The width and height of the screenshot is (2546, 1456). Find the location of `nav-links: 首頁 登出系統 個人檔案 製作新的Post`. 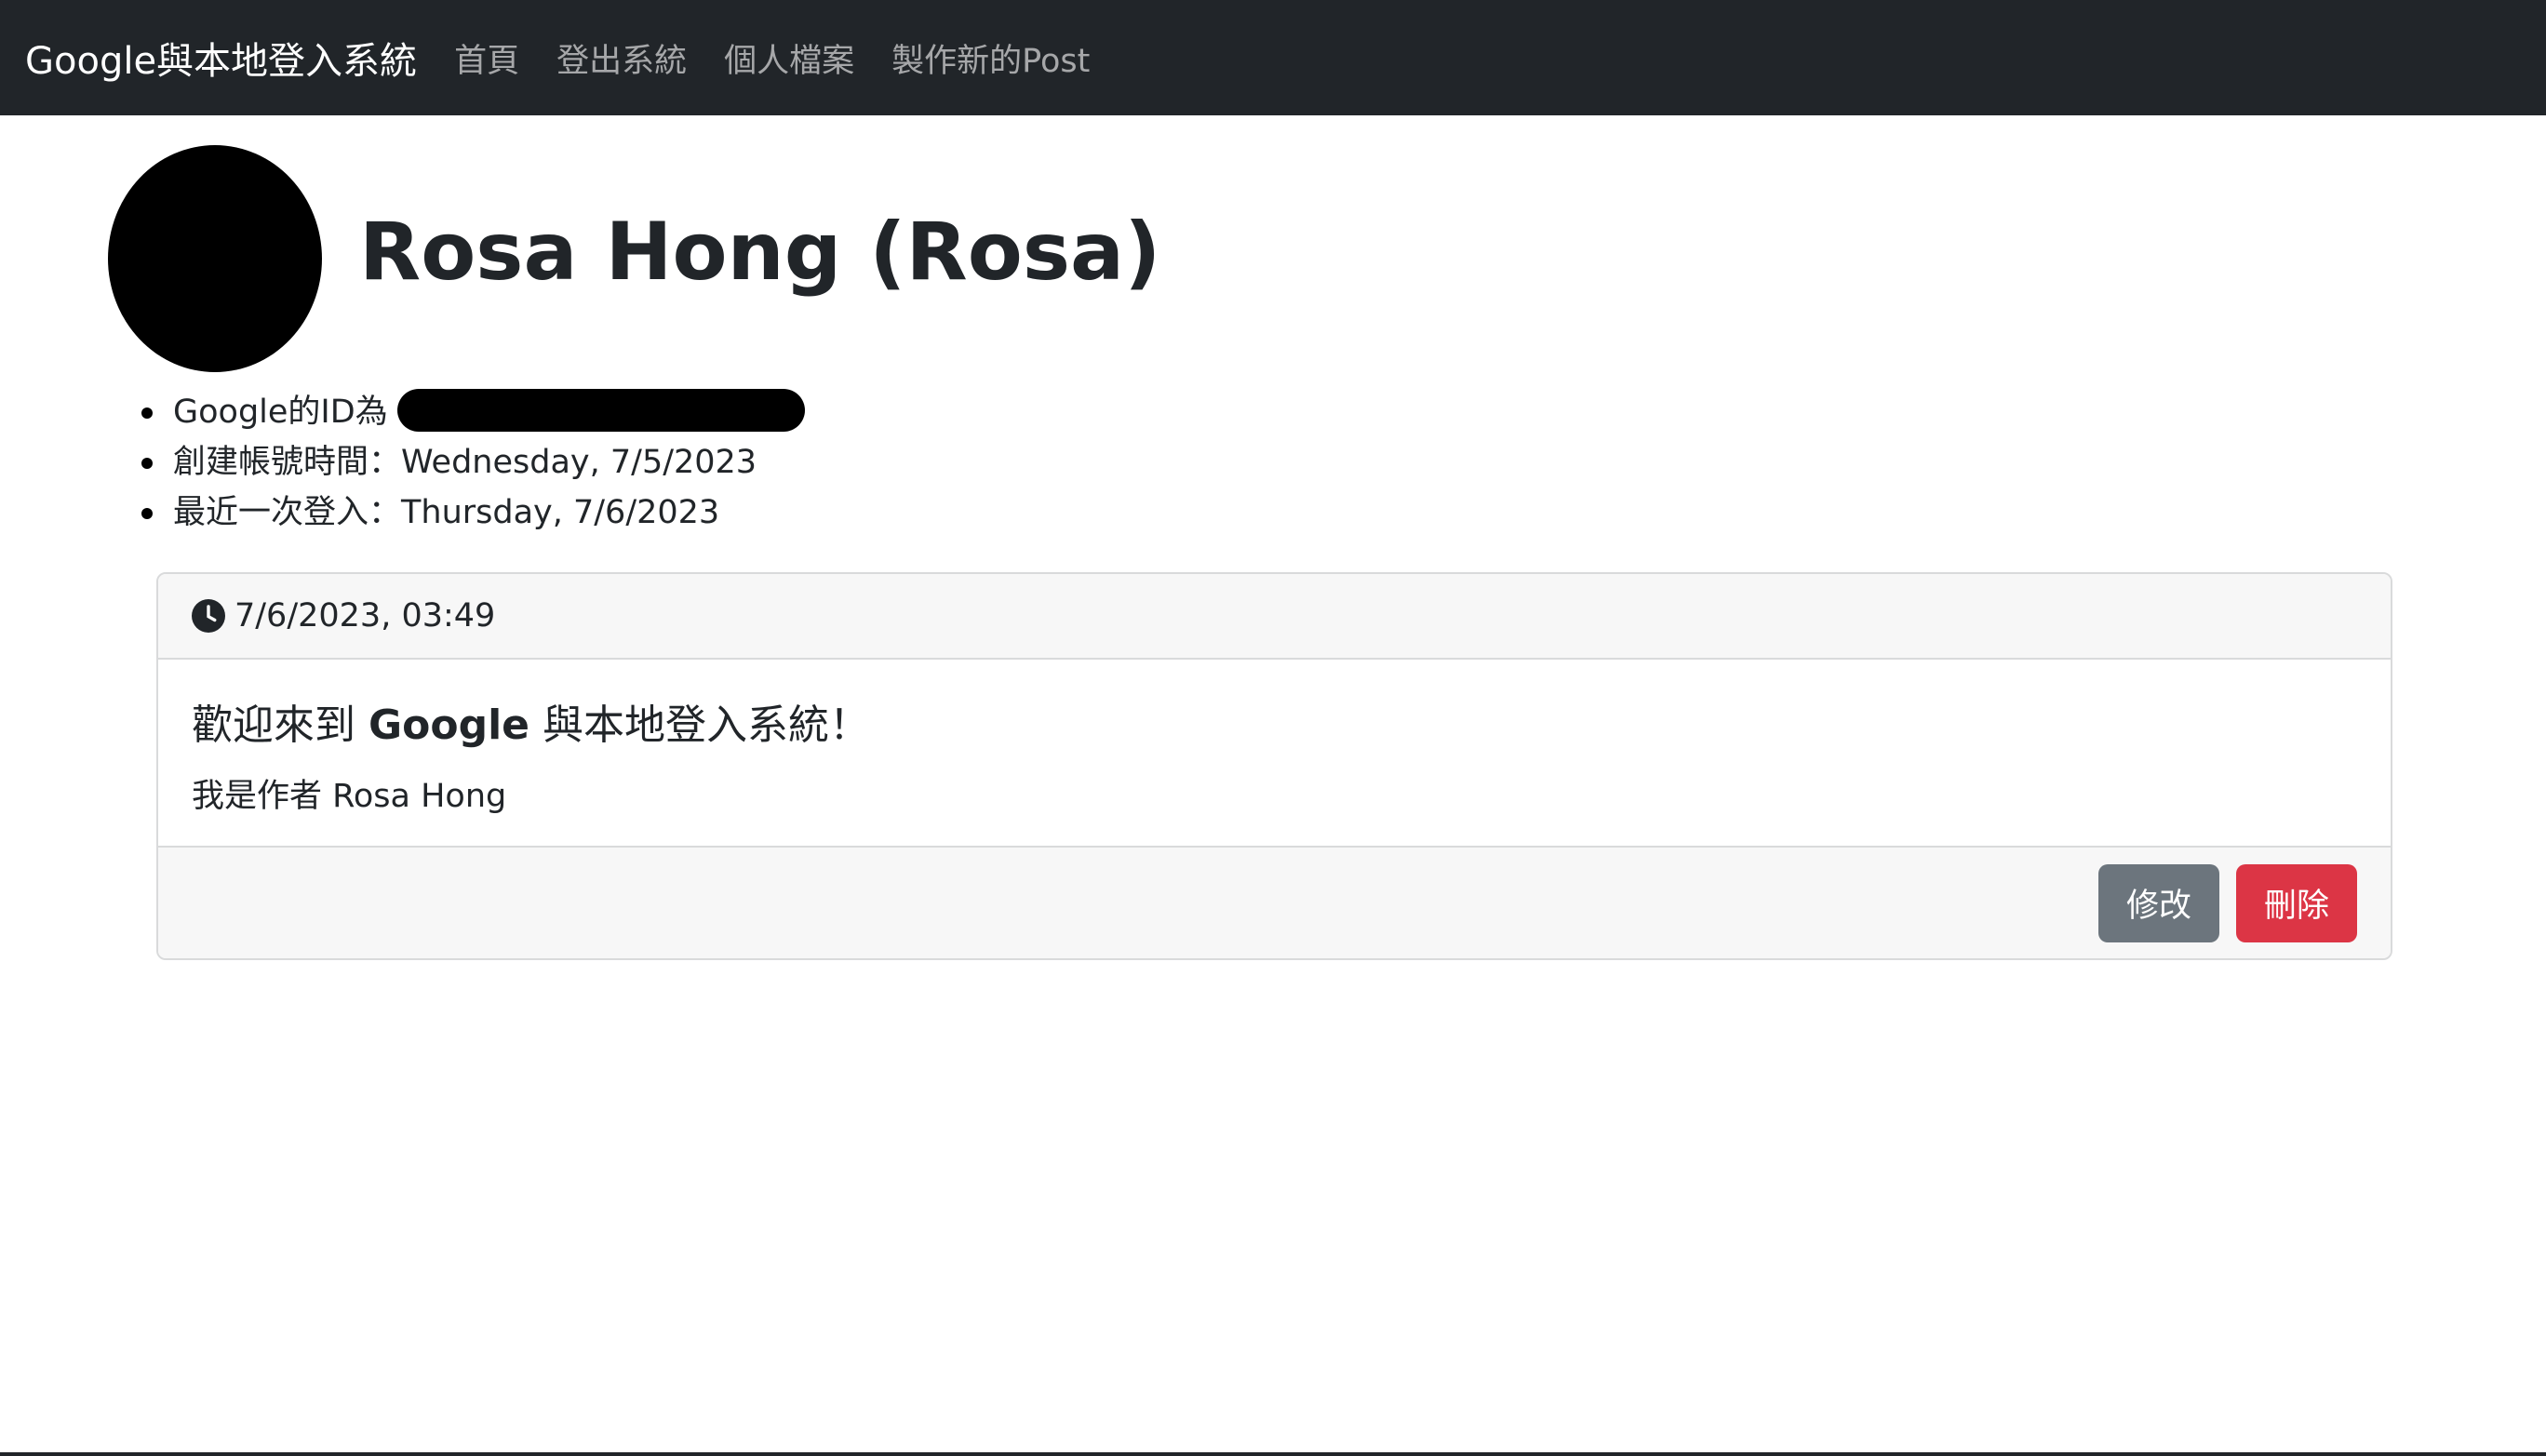

nav-links: 首頁 登出系統 個人檔案 製作新的Post is located at coordinates (791, 58).